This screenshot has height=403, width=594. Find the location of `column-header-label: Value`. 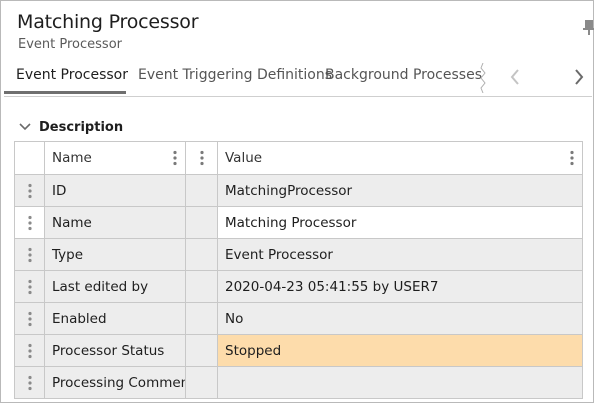

column-header-label: Value is located at coordinates (244, 158).